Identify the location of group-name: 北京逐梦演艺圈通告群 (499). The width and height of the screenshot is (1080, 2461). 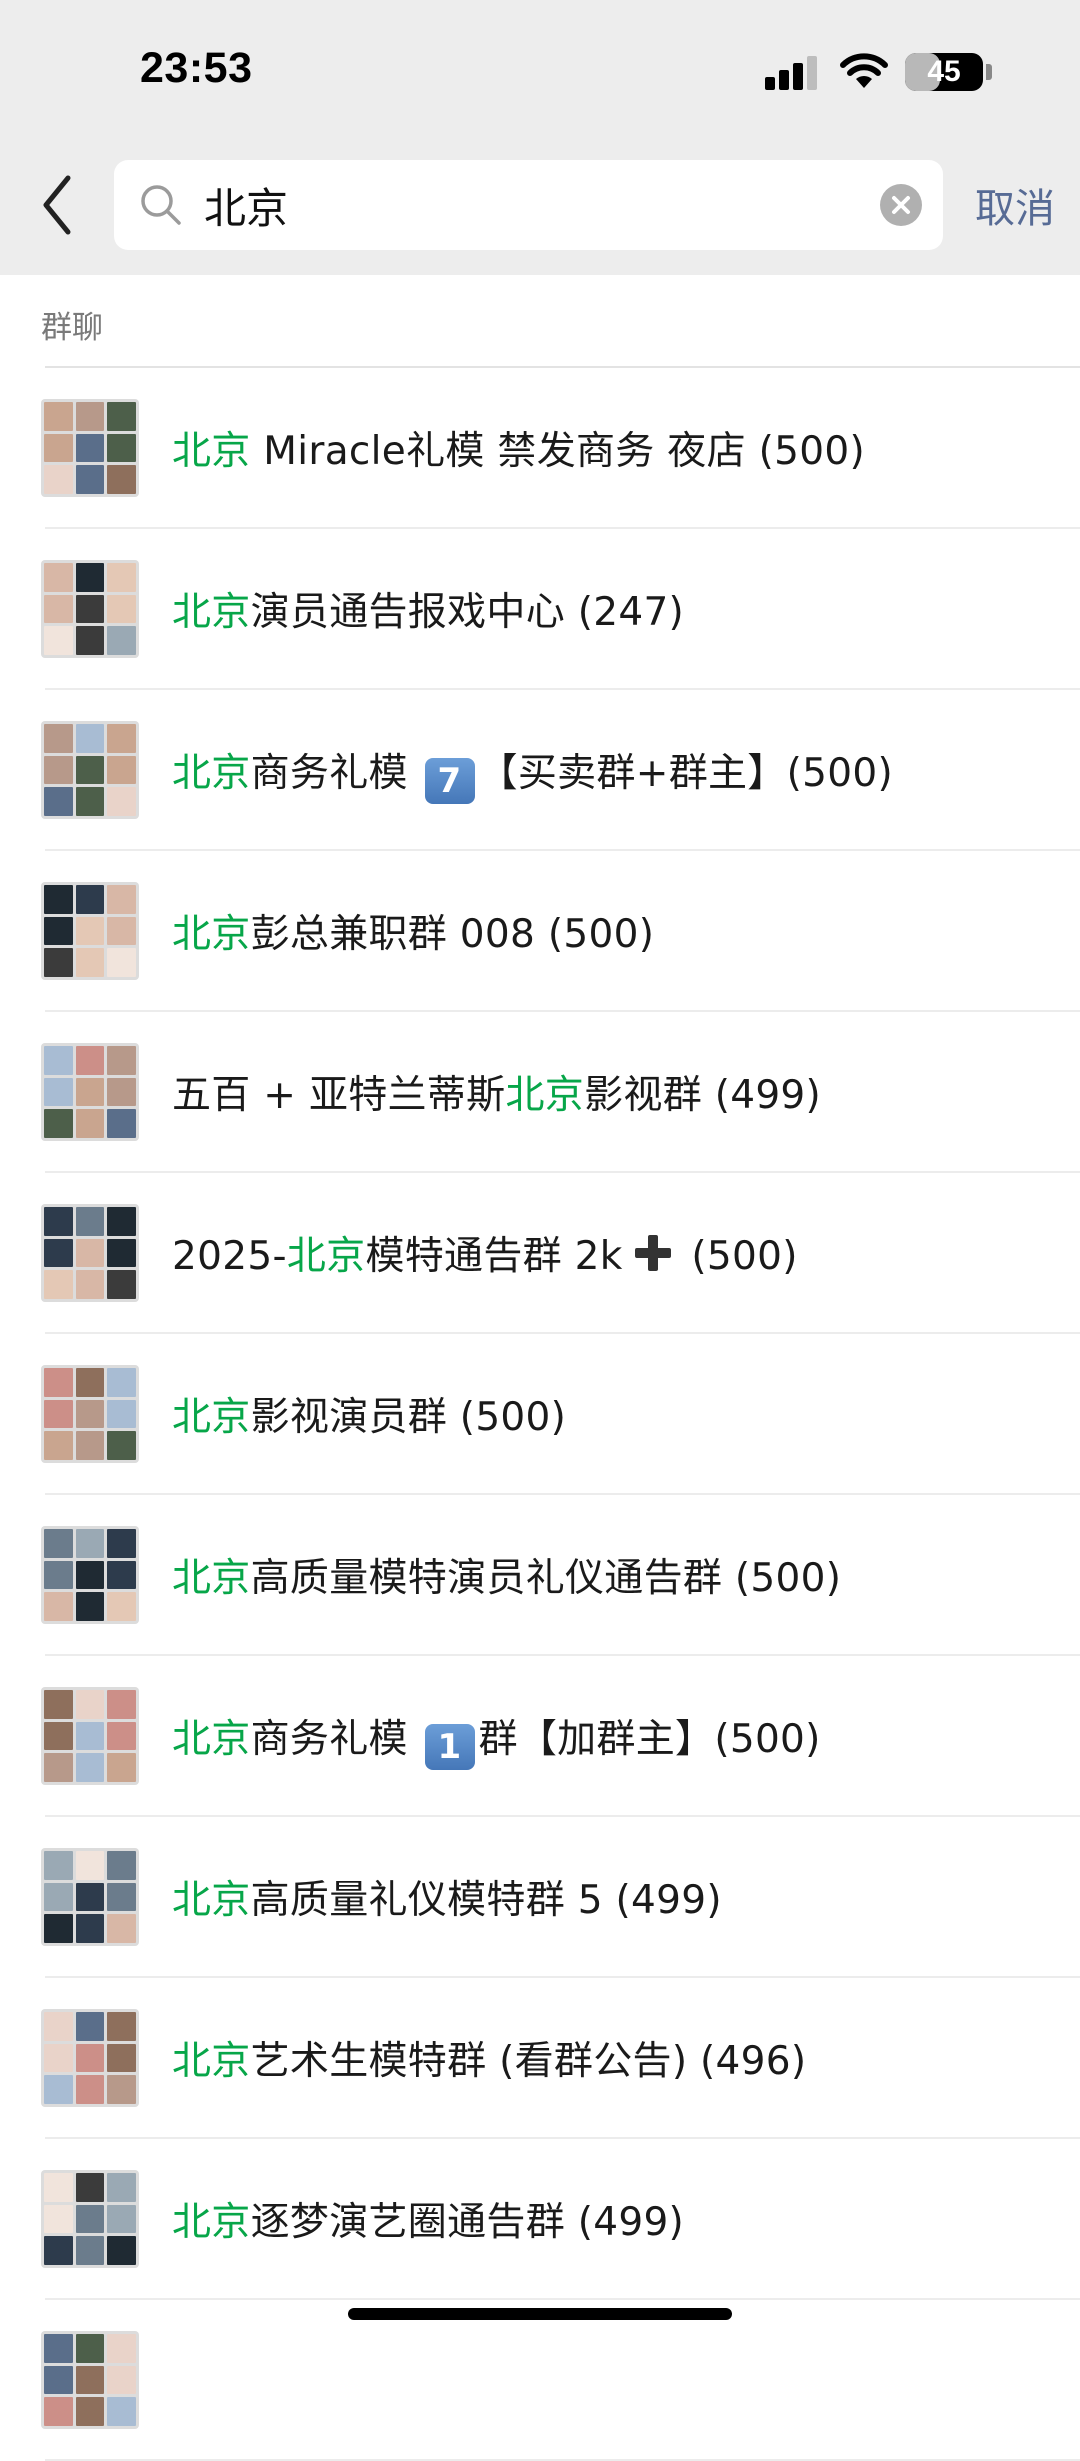
(428, 2219).